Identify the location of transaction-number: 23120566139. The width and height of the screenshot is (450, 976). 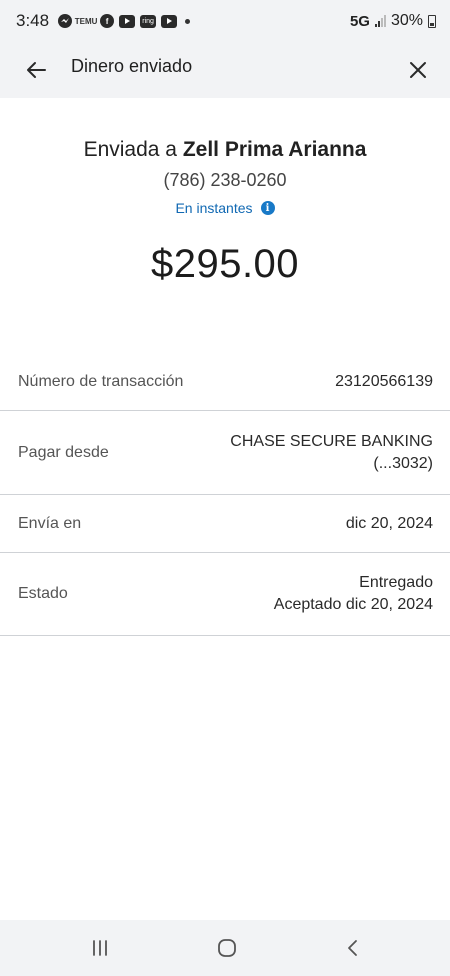
(384, 381).